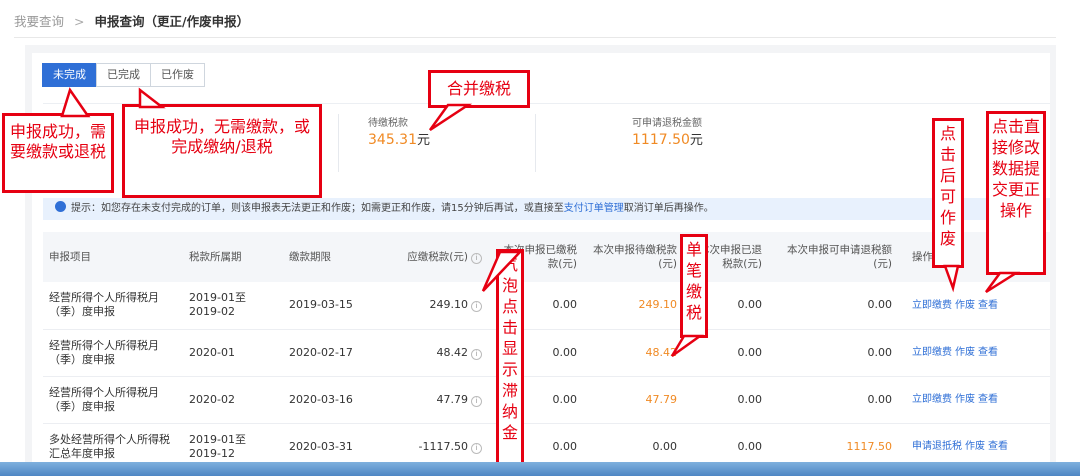  Describe the element at coordinates (540, 469) in the screenshot. I see `taskbar-strip` at that location.